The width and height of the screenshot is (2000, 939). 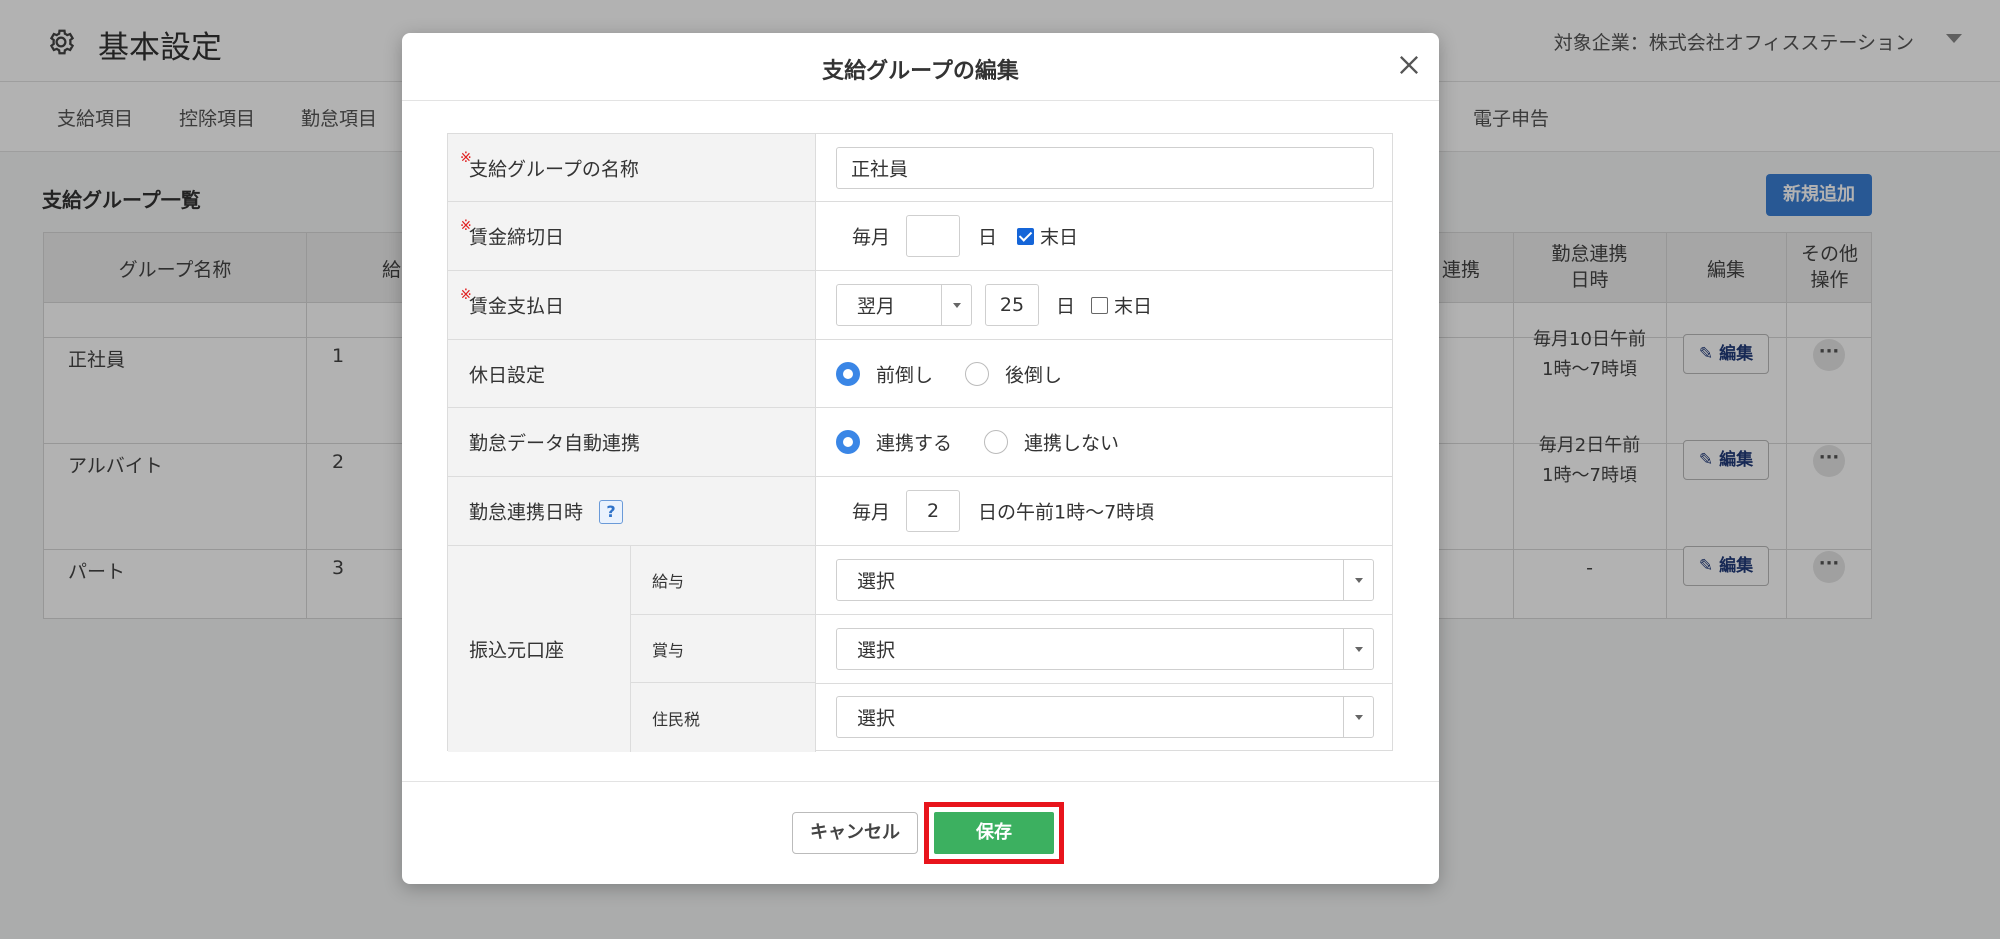 What do you see at coordinates (1034, 375) in the screenshot?
I see `holiday-backward-label: 後倒し` at bounding box center [1034, 375].